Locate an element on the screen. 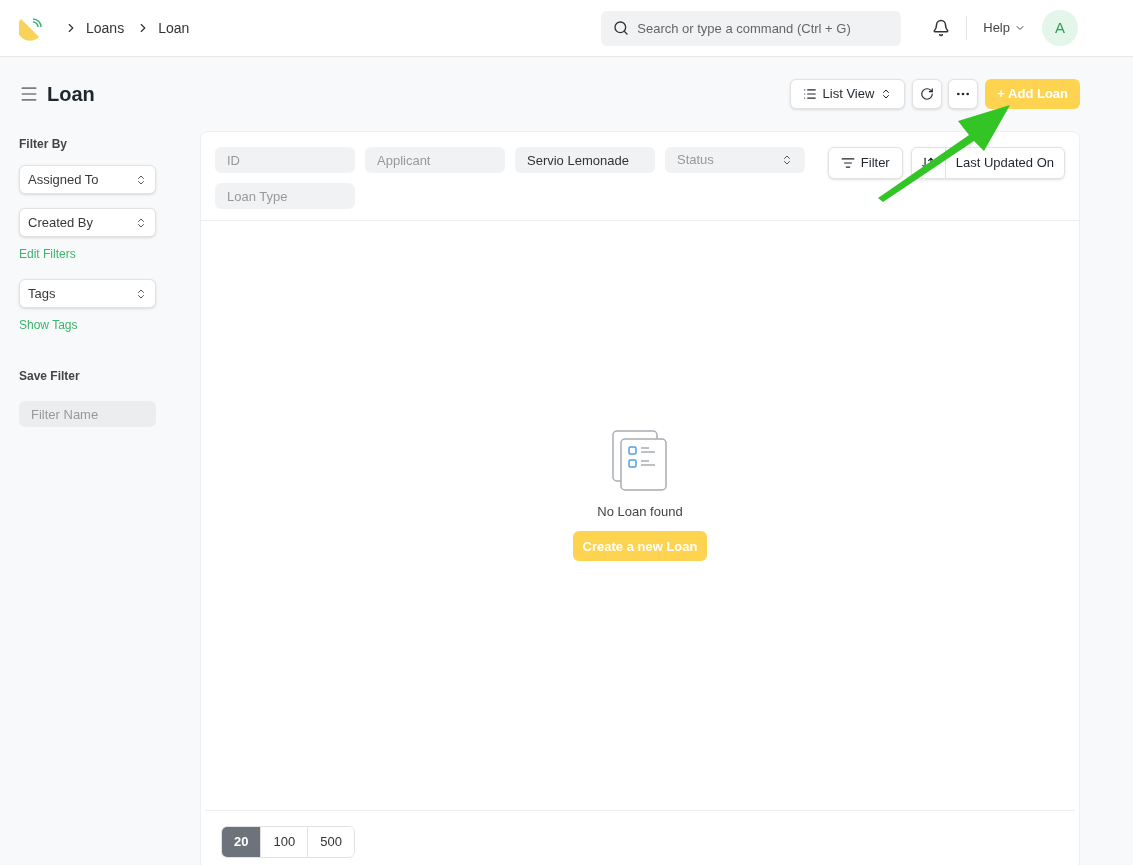 This screenshot has height=865, width=1133. sidebar-filter-select: Created By is located at coordinates (87, 222).